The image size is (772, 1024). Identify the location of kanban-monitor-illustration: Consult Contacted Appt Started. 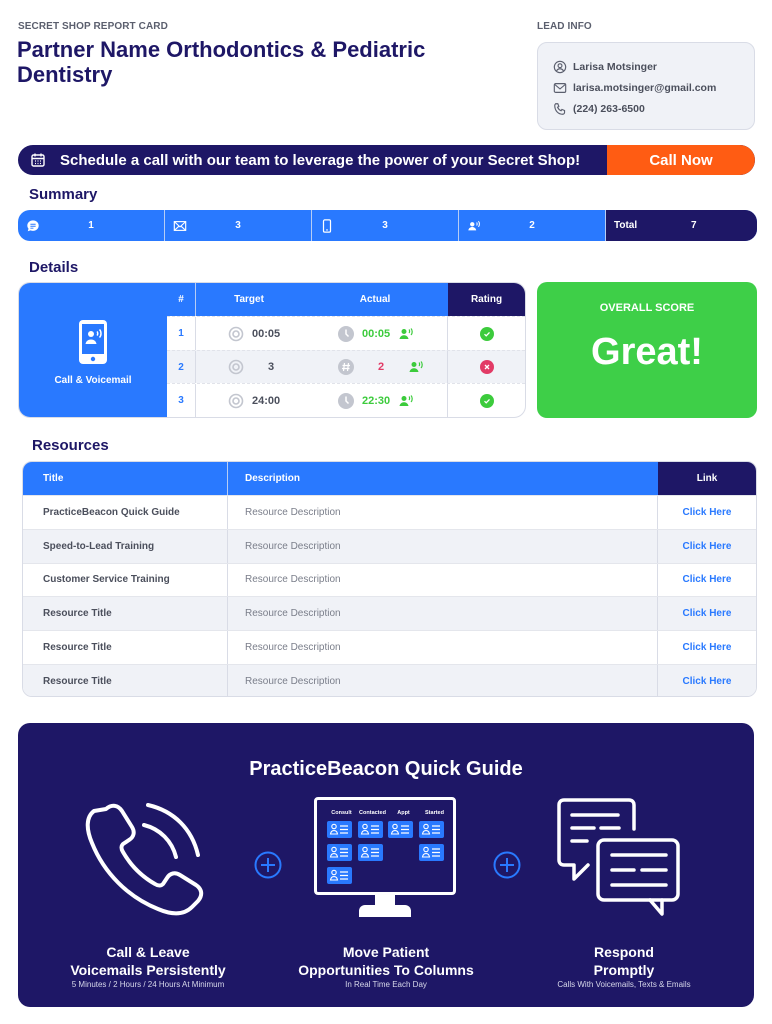
(385, 858).